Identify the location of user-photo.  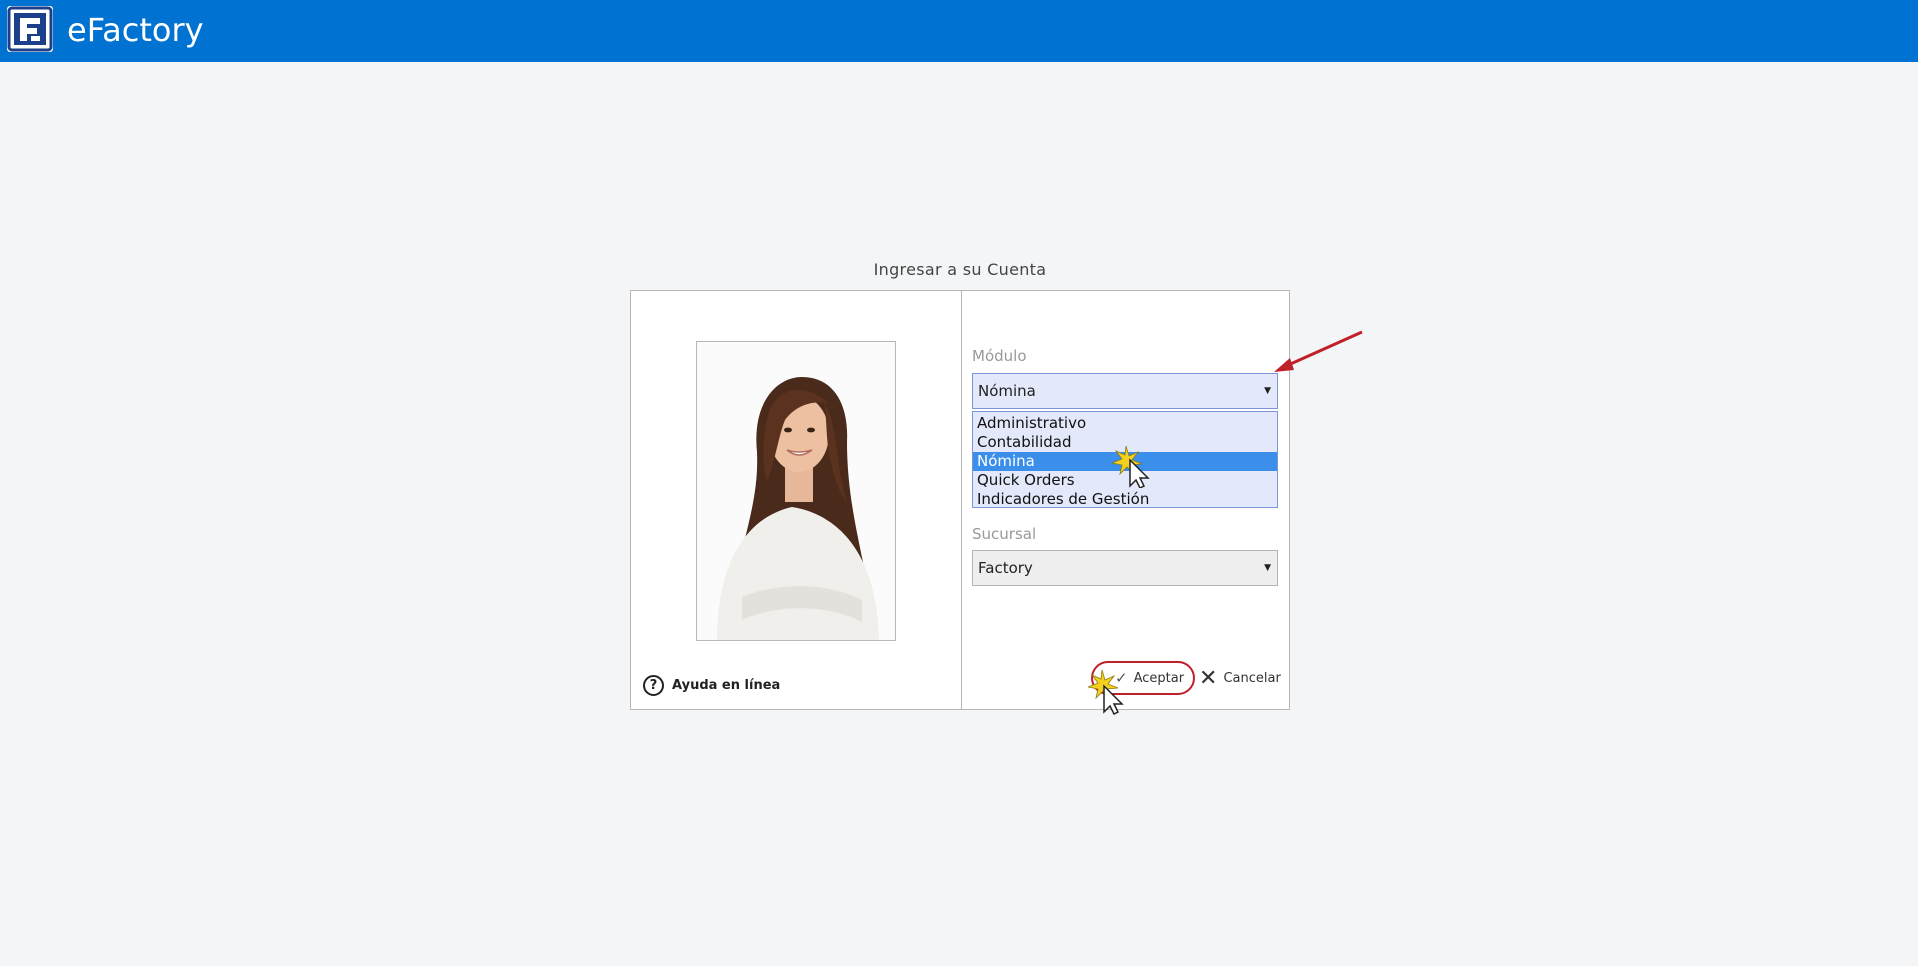
(796, 491).